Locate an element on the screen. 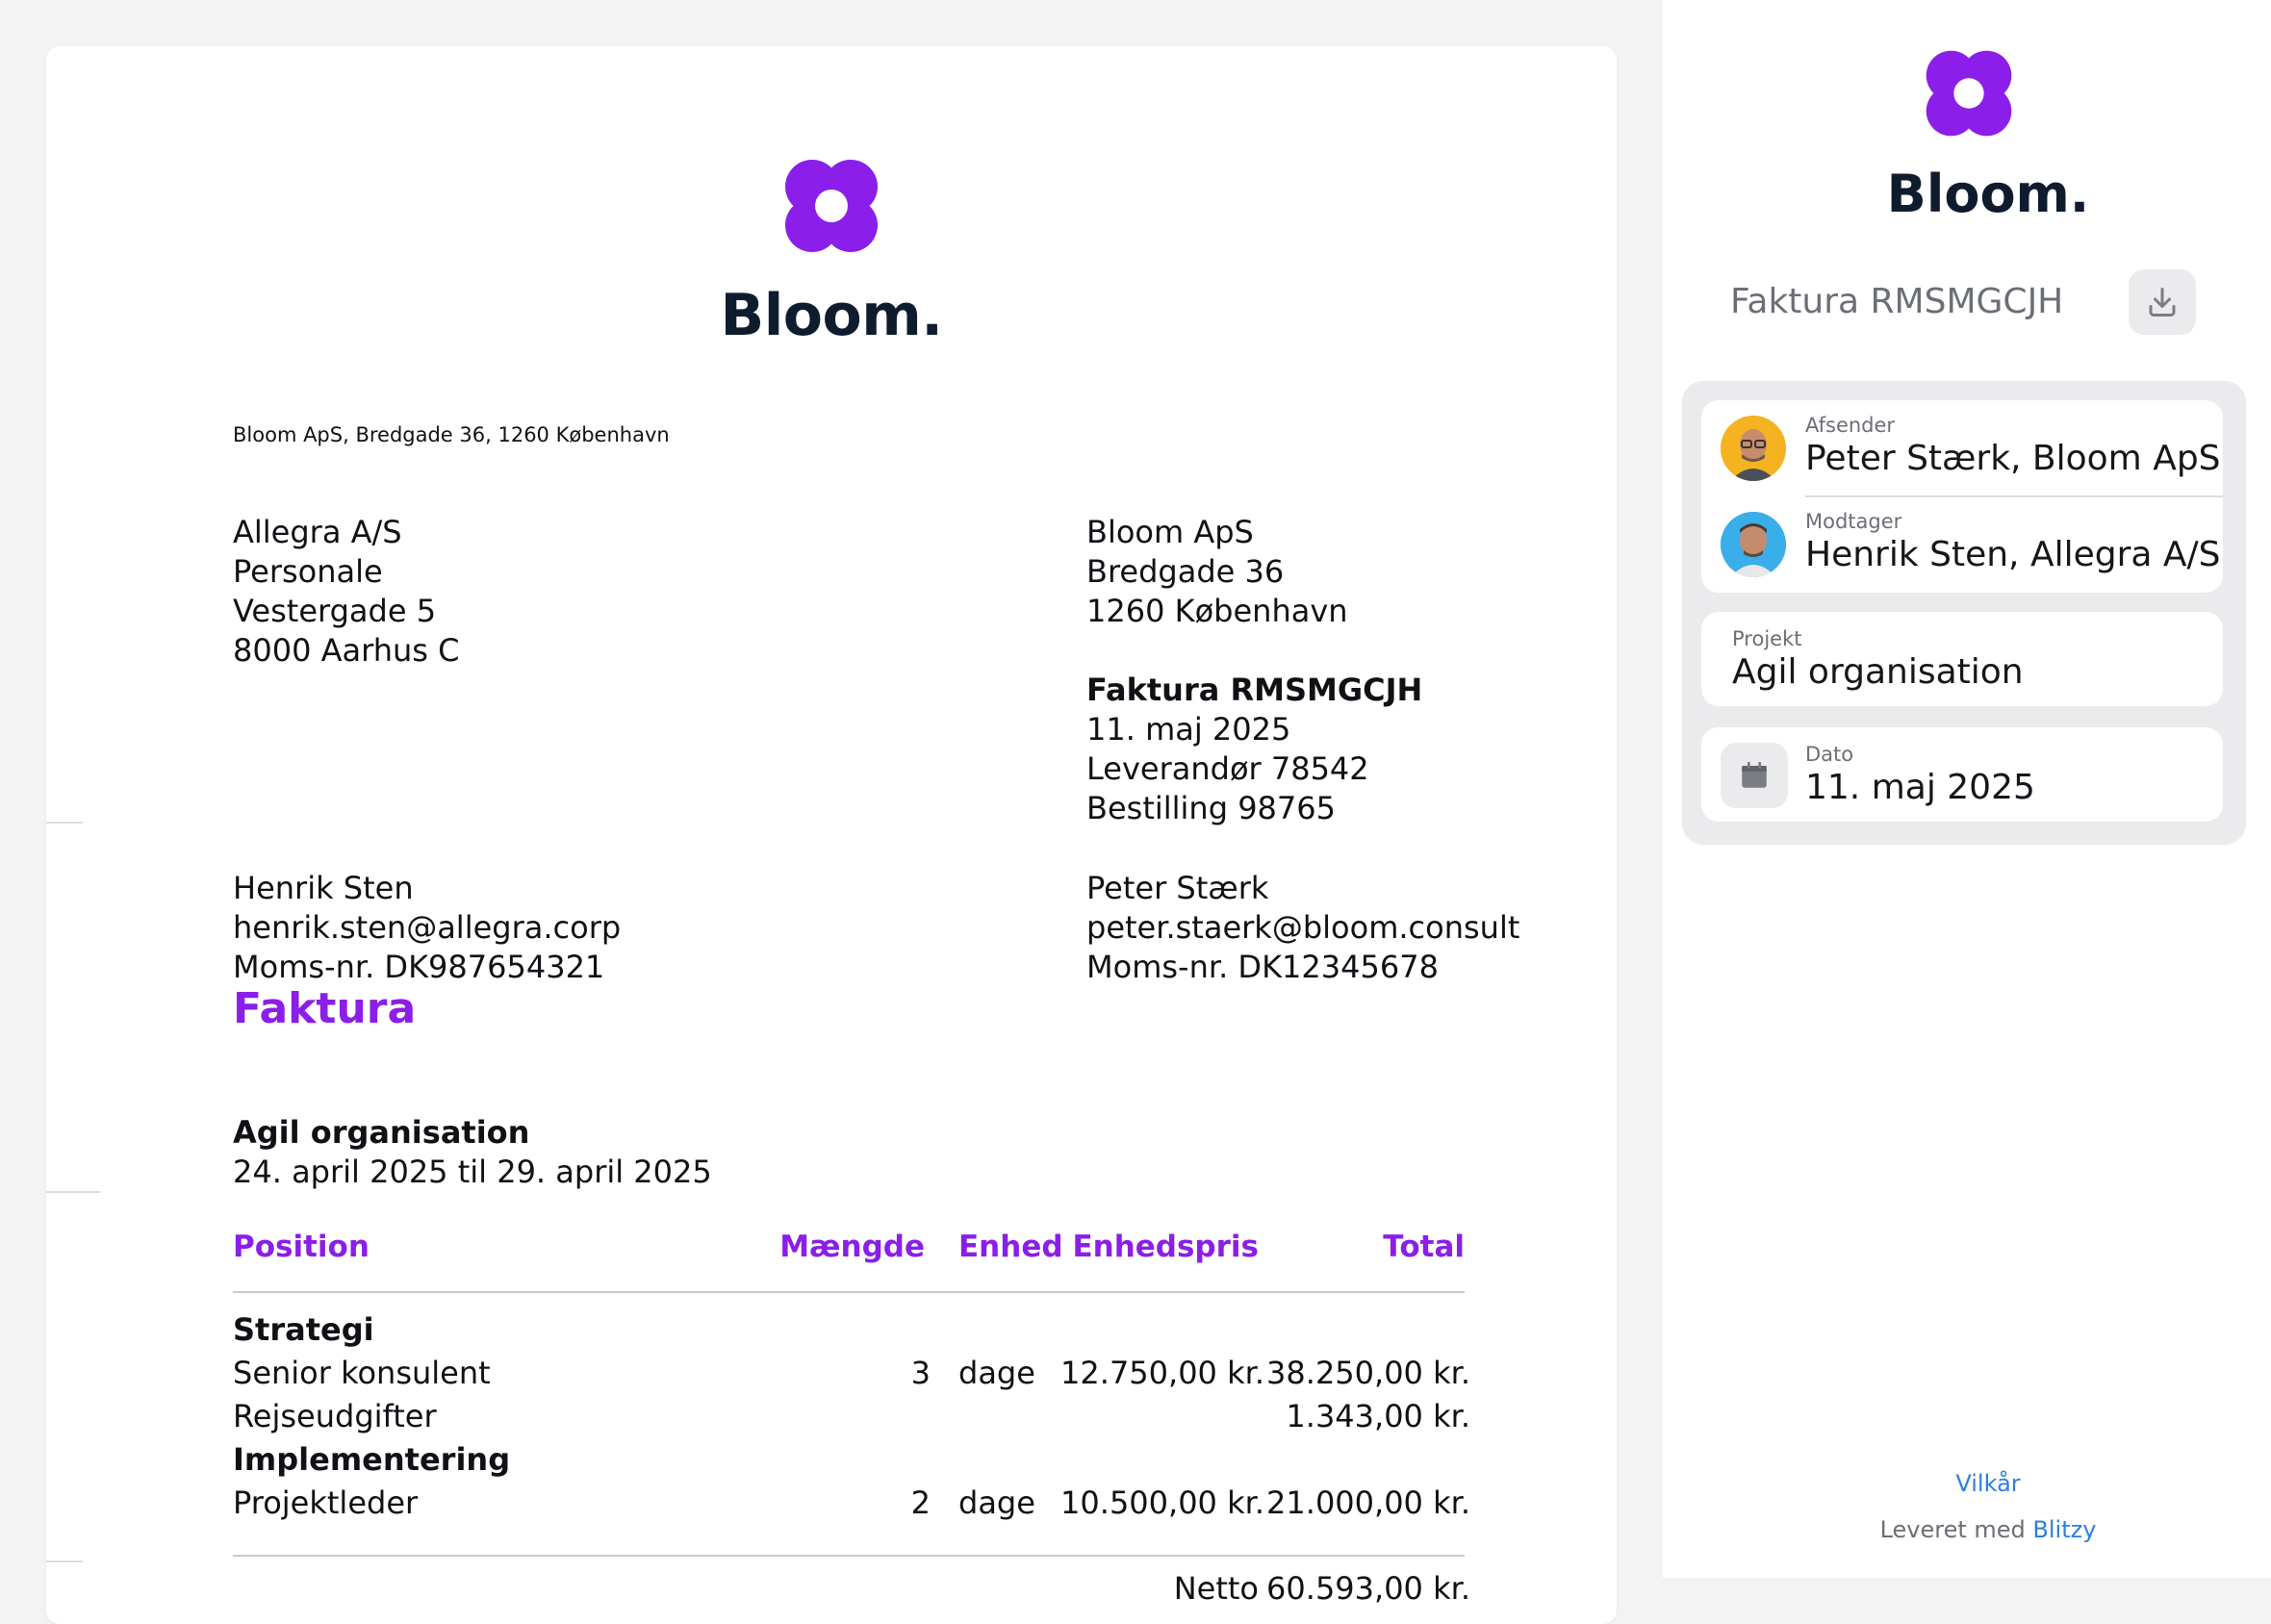 This screenshot has height=1624, width=2271. column-header-total: Total is located at coordinates (1424, 1247).